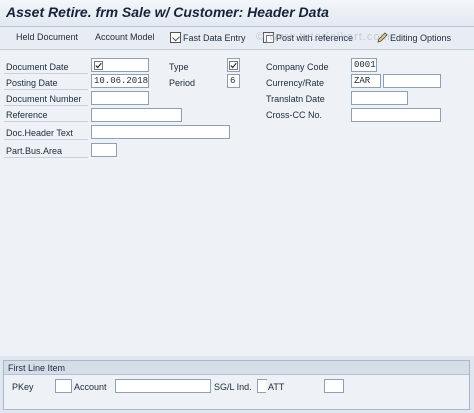  Describe the element at coordinates (396, 115) in the screenshot. I see `cross-cc-no-field` at that location.